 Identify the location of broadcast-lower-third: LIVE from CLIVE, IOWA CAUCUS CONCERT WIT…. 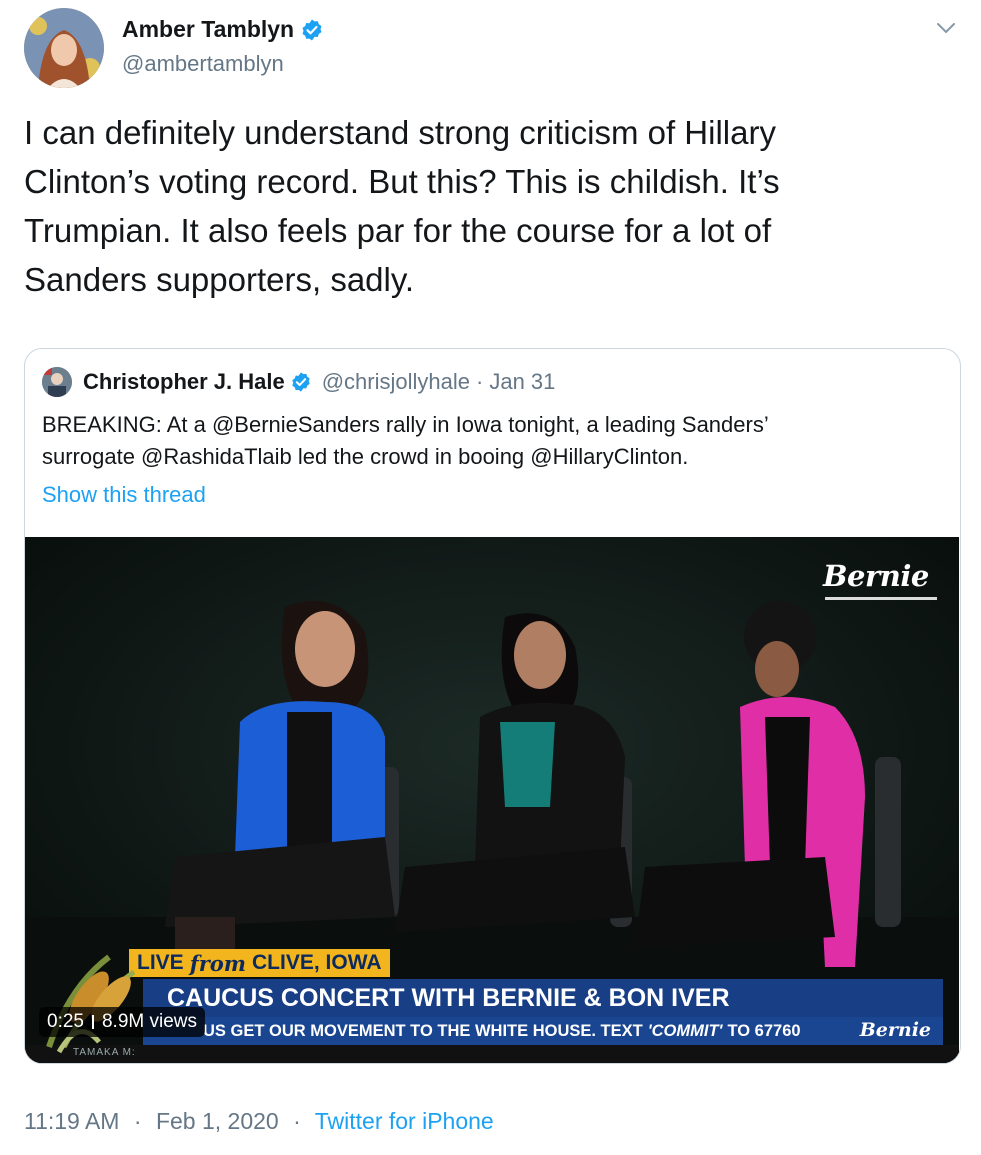
(492, 1005).